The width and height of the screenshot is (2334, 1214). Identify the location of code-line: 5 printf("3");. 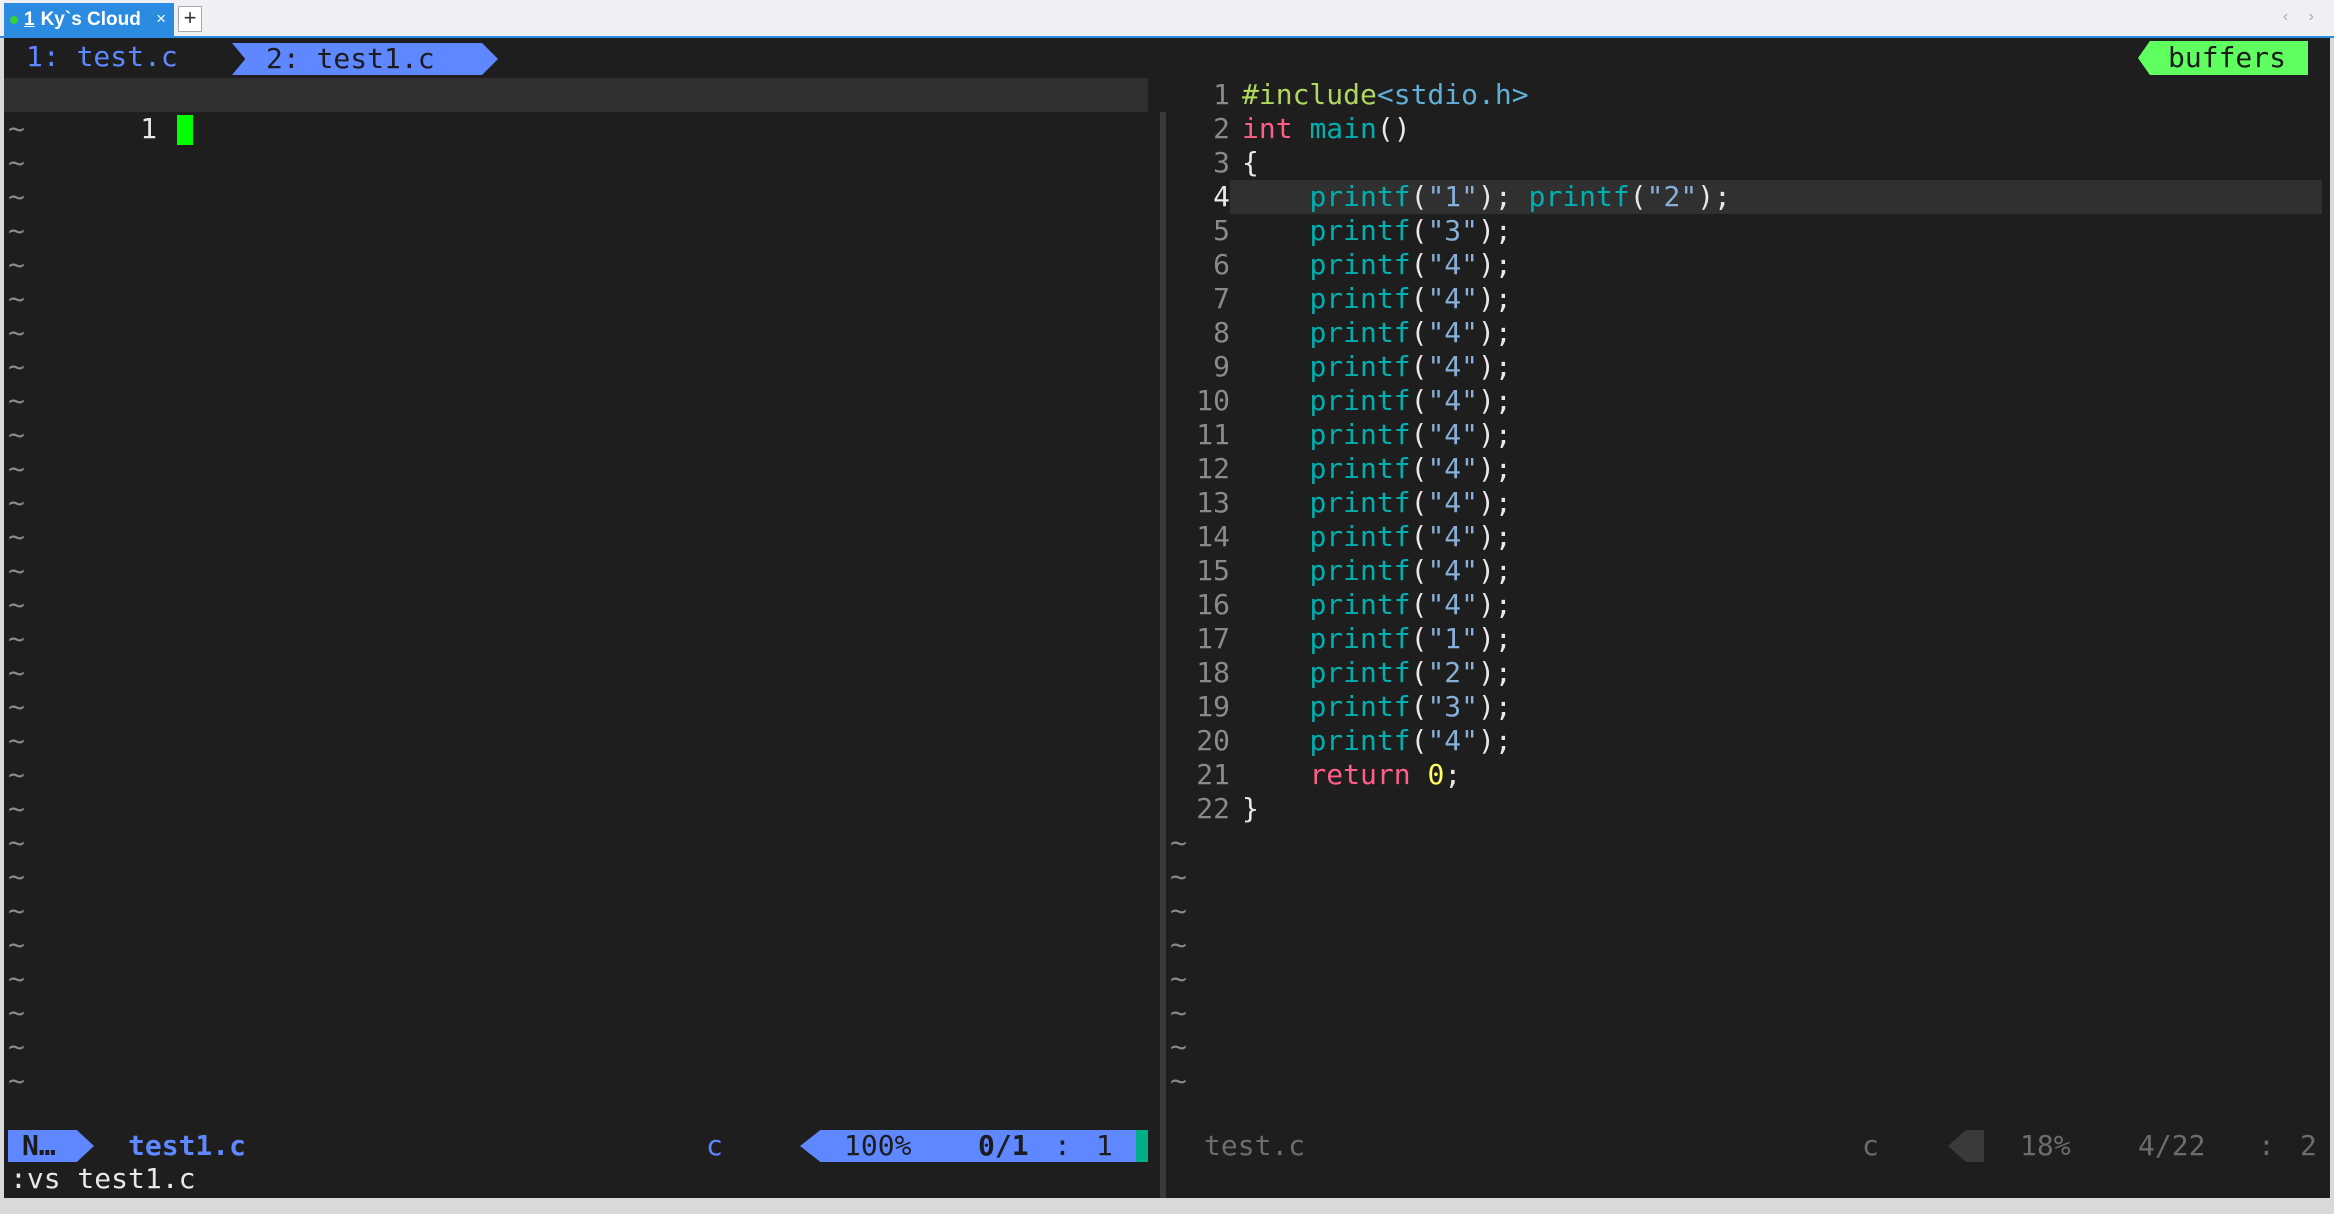
(1750, 231).